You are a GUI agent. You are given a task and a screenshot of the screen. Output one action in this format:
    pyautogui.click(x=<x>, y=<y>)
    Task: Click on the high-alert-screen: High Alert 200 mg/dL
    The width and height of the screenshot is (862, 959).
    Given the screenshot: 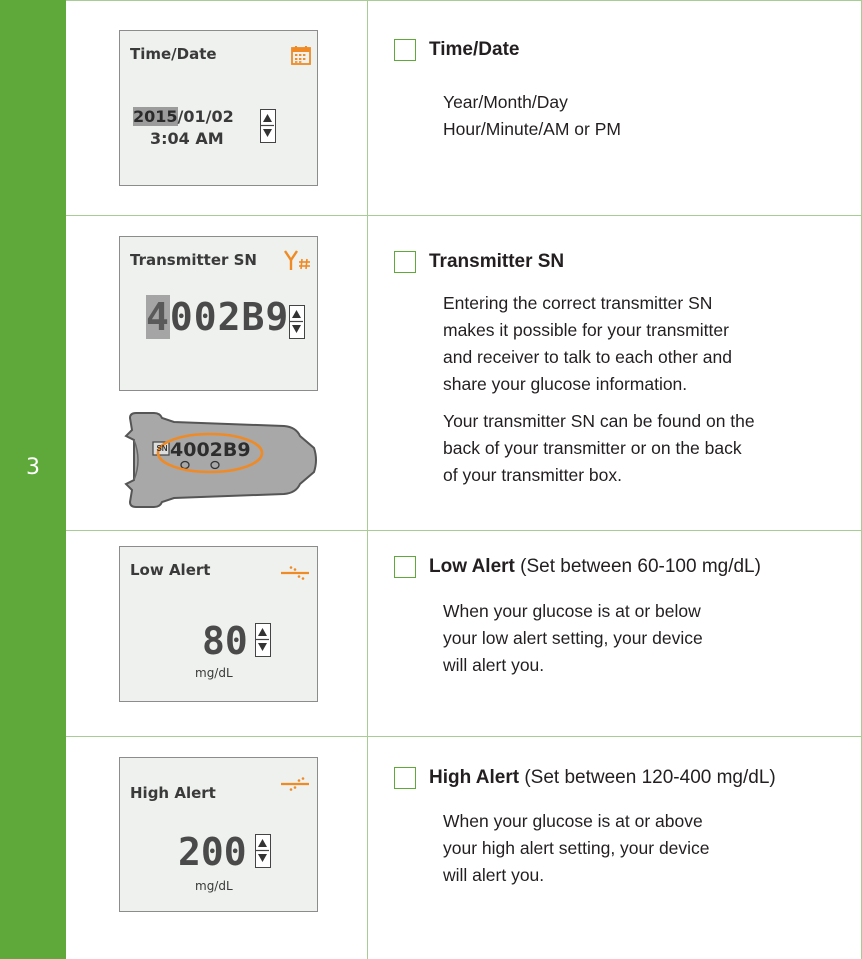 What is the action you would take?
    pyautogui.click(x=218, y=834)
    